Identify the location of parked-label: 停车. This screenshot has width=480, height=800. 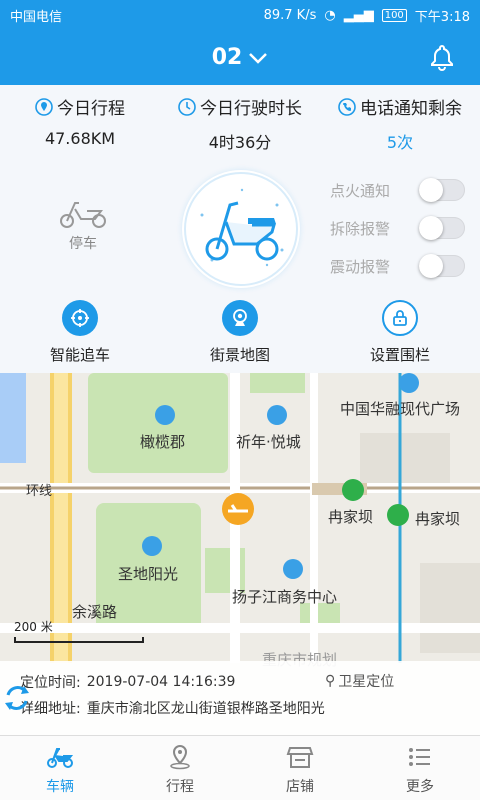
(83, 244).